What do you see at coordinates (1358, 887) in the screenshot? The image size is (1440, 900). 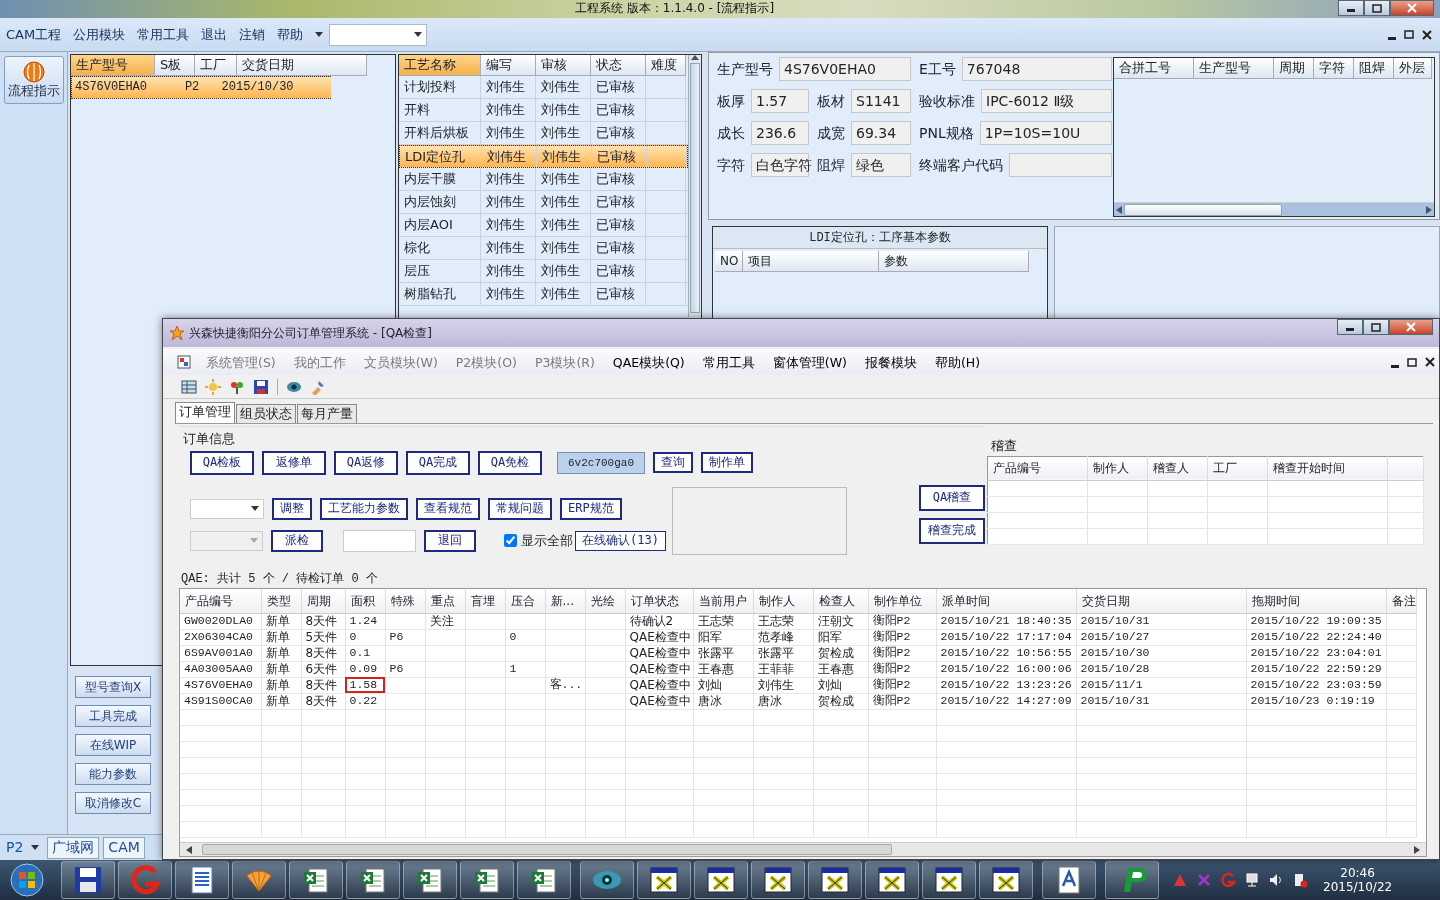 I see `clock-date: 2015/10/22` at bounding box center [1358, 887].